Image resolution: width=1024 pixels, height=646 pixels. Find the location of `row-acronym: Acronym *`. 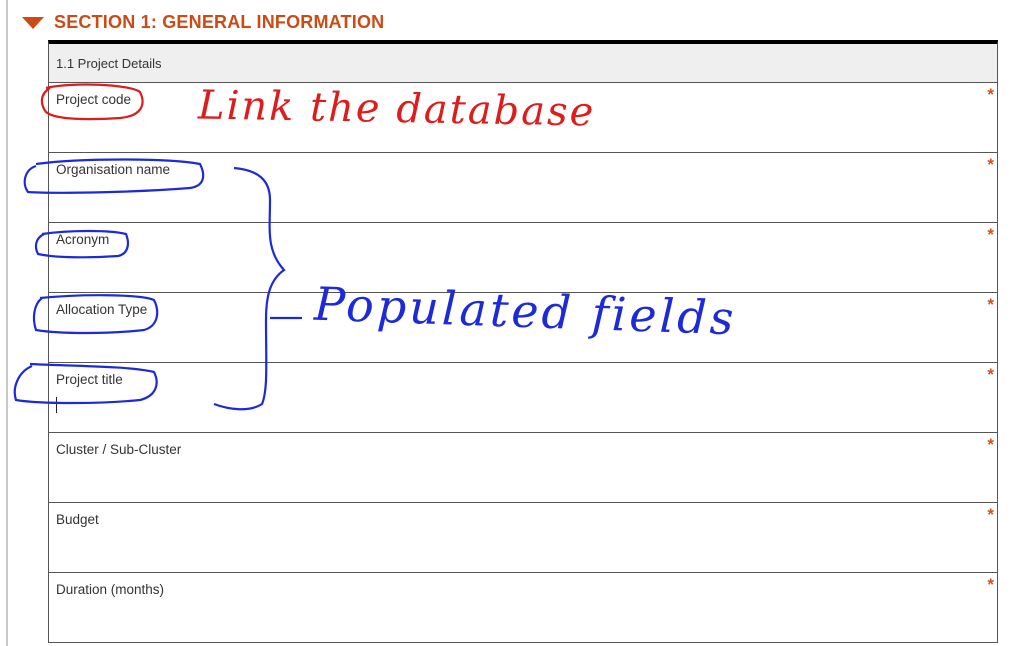

row-acronym: Acronym * is located at coordinates (523, 258).